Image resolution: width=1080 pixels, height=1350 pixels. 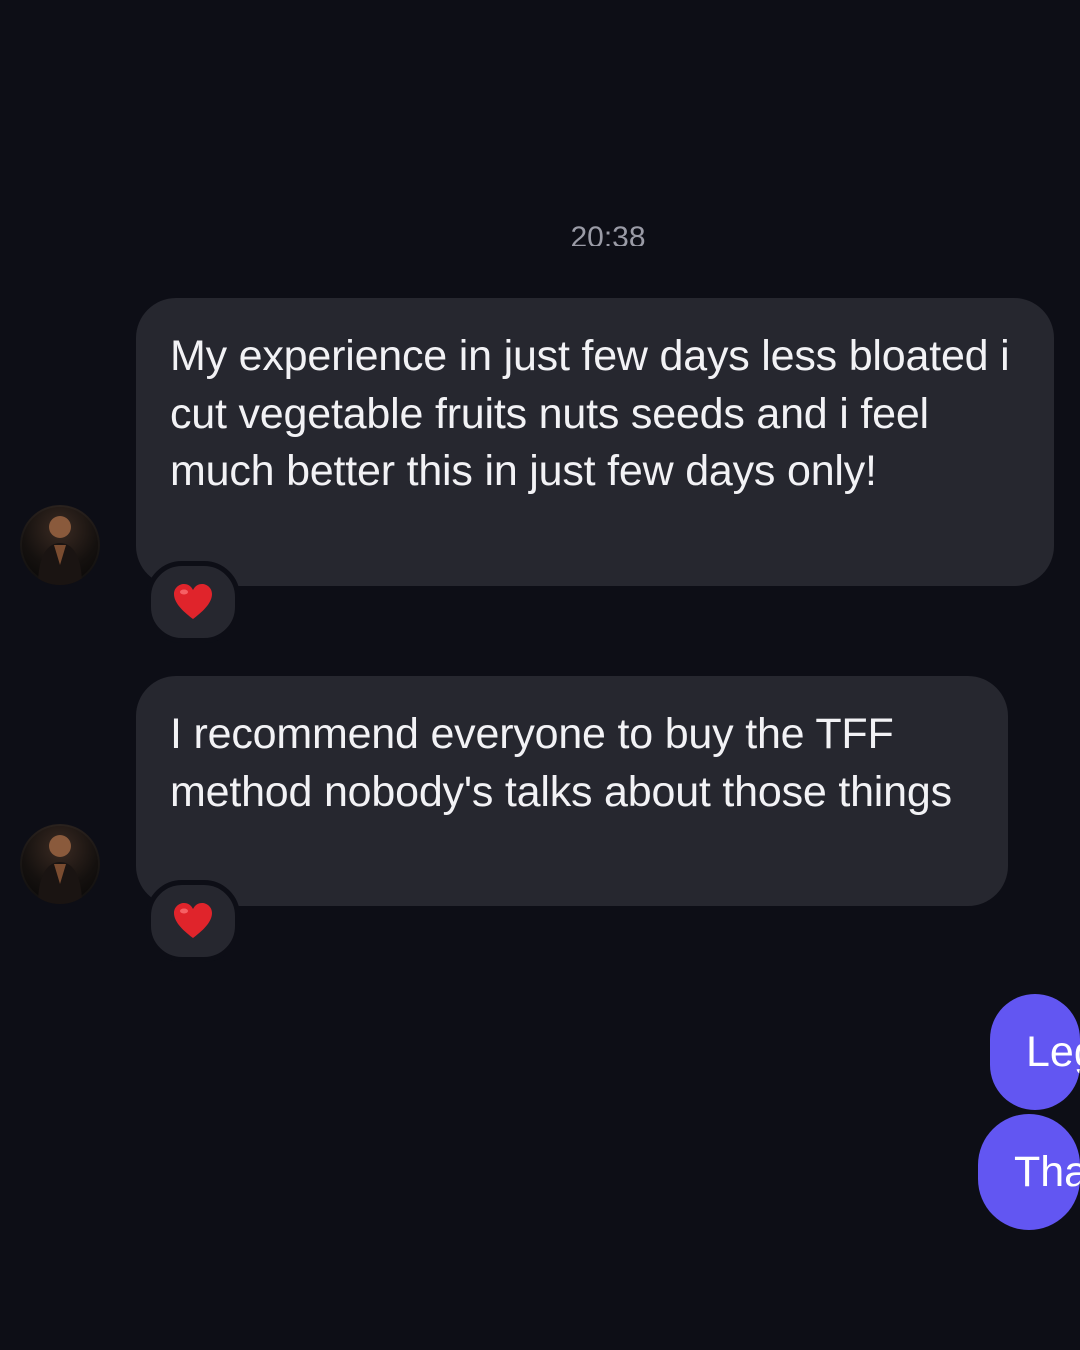 I want to click on timestamp-text: 20:38, so click(x=608, y=233).